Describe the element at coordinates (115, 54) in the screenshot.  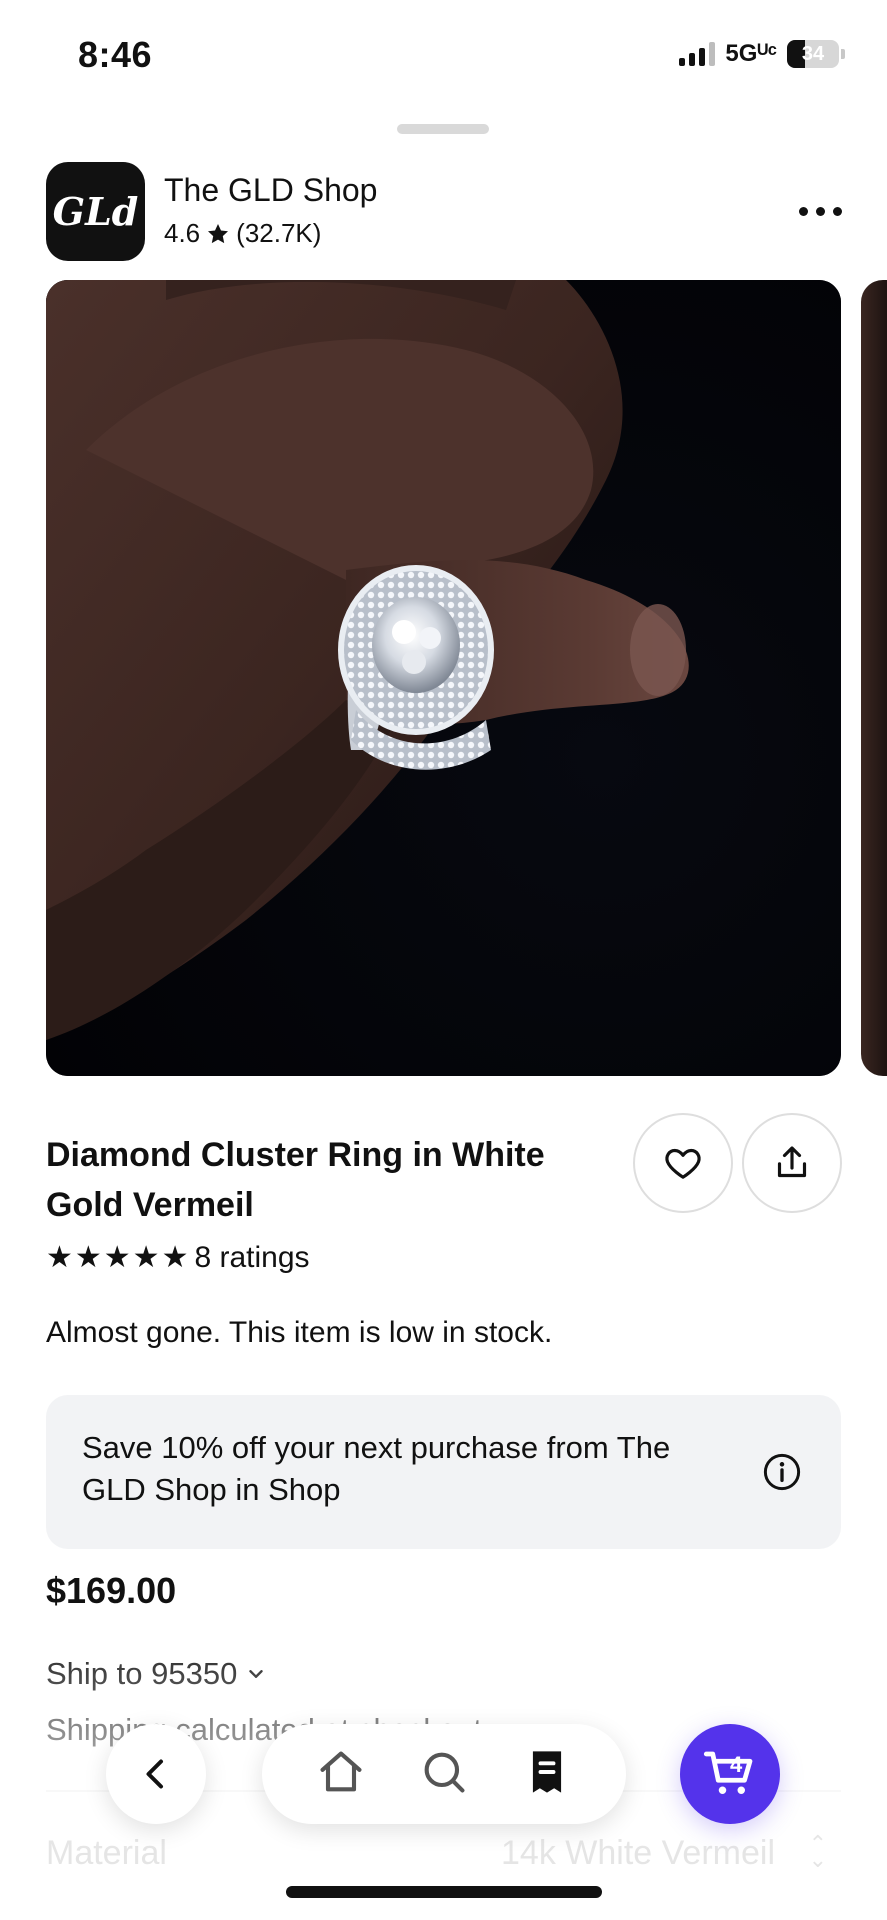
I see `status-time: 8:46` at that location.